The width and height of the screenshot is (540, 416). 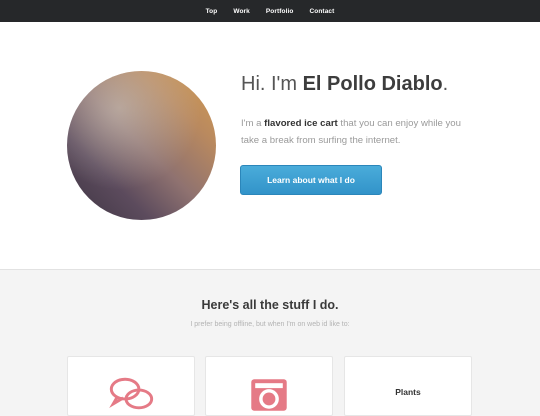 What do you see at coordinates (280, 11) in the screenshot?
I see `nav-link-portfolio: Portfolio` at bounding box center [280, 11].